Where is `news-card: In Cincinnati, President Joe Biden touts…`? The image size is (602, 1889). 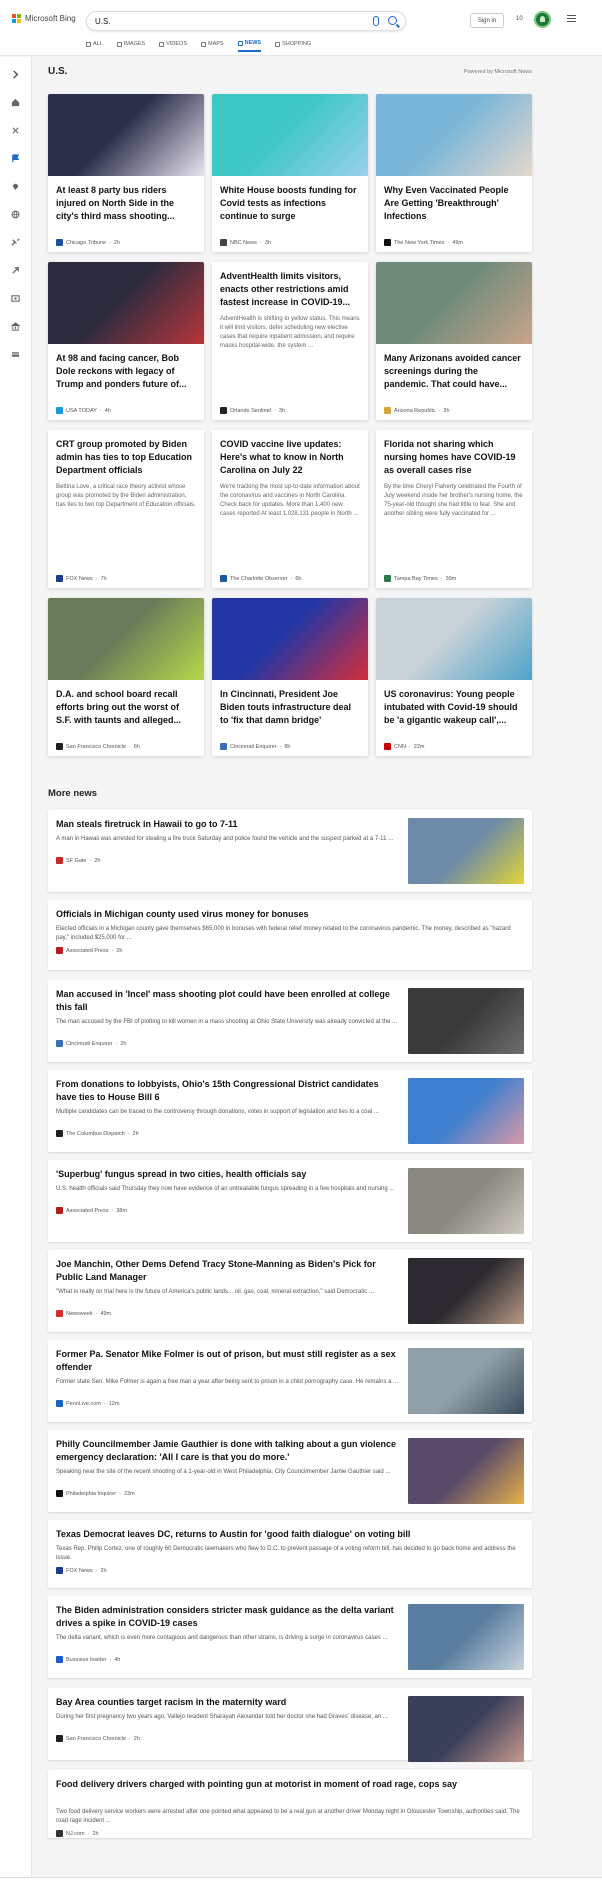
news-card: In Cincinnati, President Joe Biden touts… is located at coordinates (290, 677).